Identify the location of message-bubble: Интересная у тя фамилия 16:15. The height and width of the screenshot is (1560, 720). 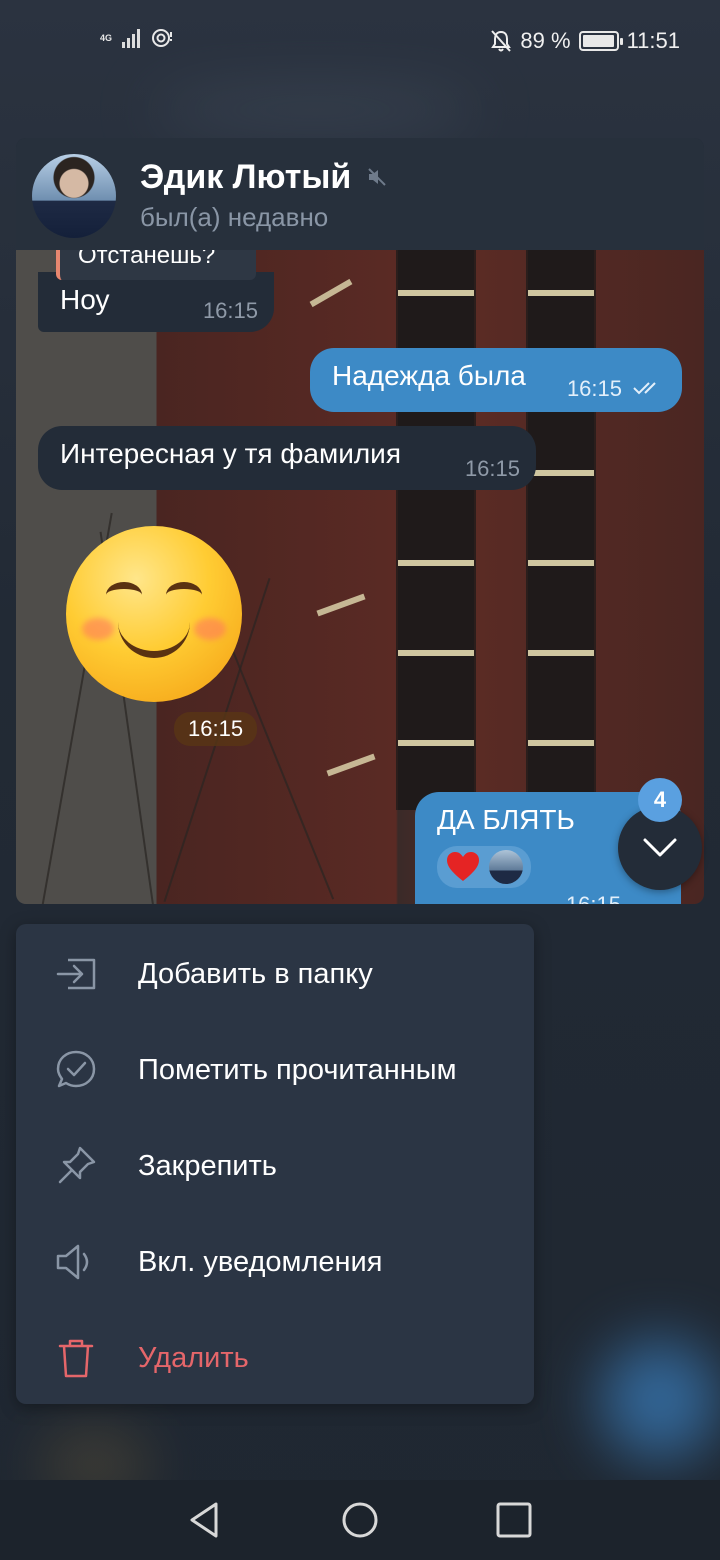
(287, 458).